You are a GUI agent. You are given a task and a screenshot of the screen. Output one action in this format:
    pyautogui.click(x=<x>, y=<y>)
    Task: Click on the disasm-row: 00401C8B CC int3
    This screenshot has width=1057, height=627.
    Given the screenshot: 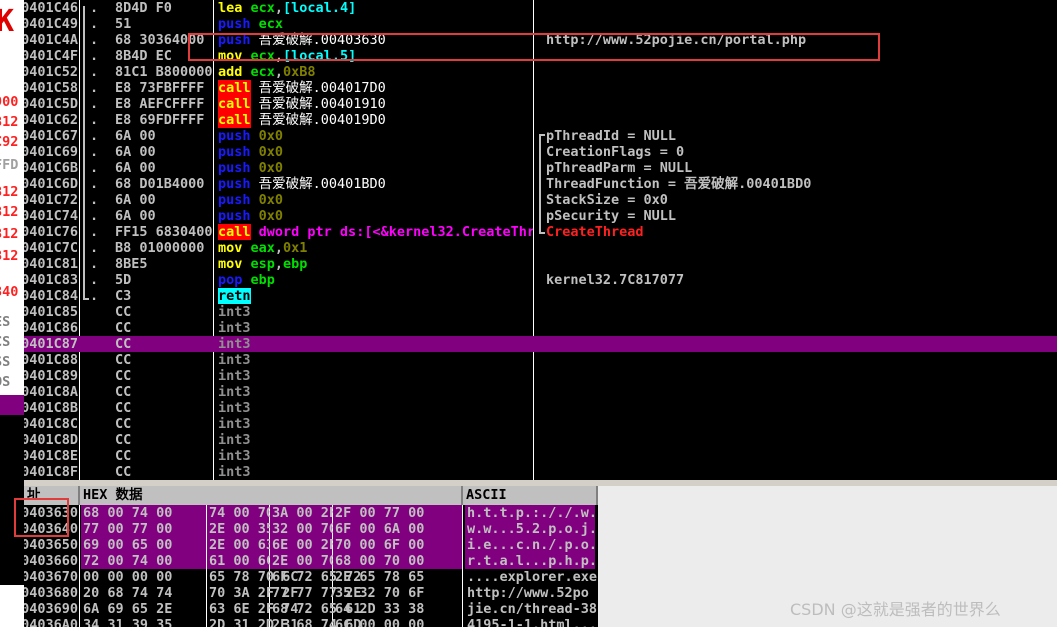 What is the action you would take?
    pyautogui.click(x=540, y=408)
    